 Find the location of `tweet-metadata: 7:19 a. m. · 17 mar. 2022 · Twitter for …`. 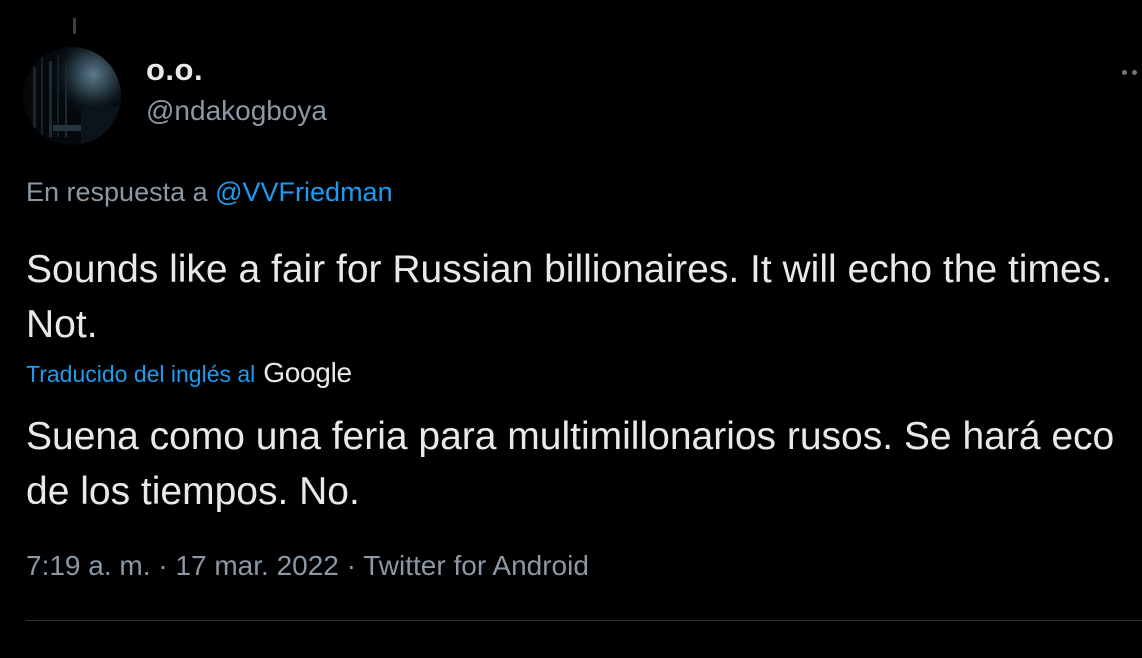

tweet-metadata: 7:19 a. m. · 17 mar. 2022 · Twitter for … is located at coordinates (307, 566).